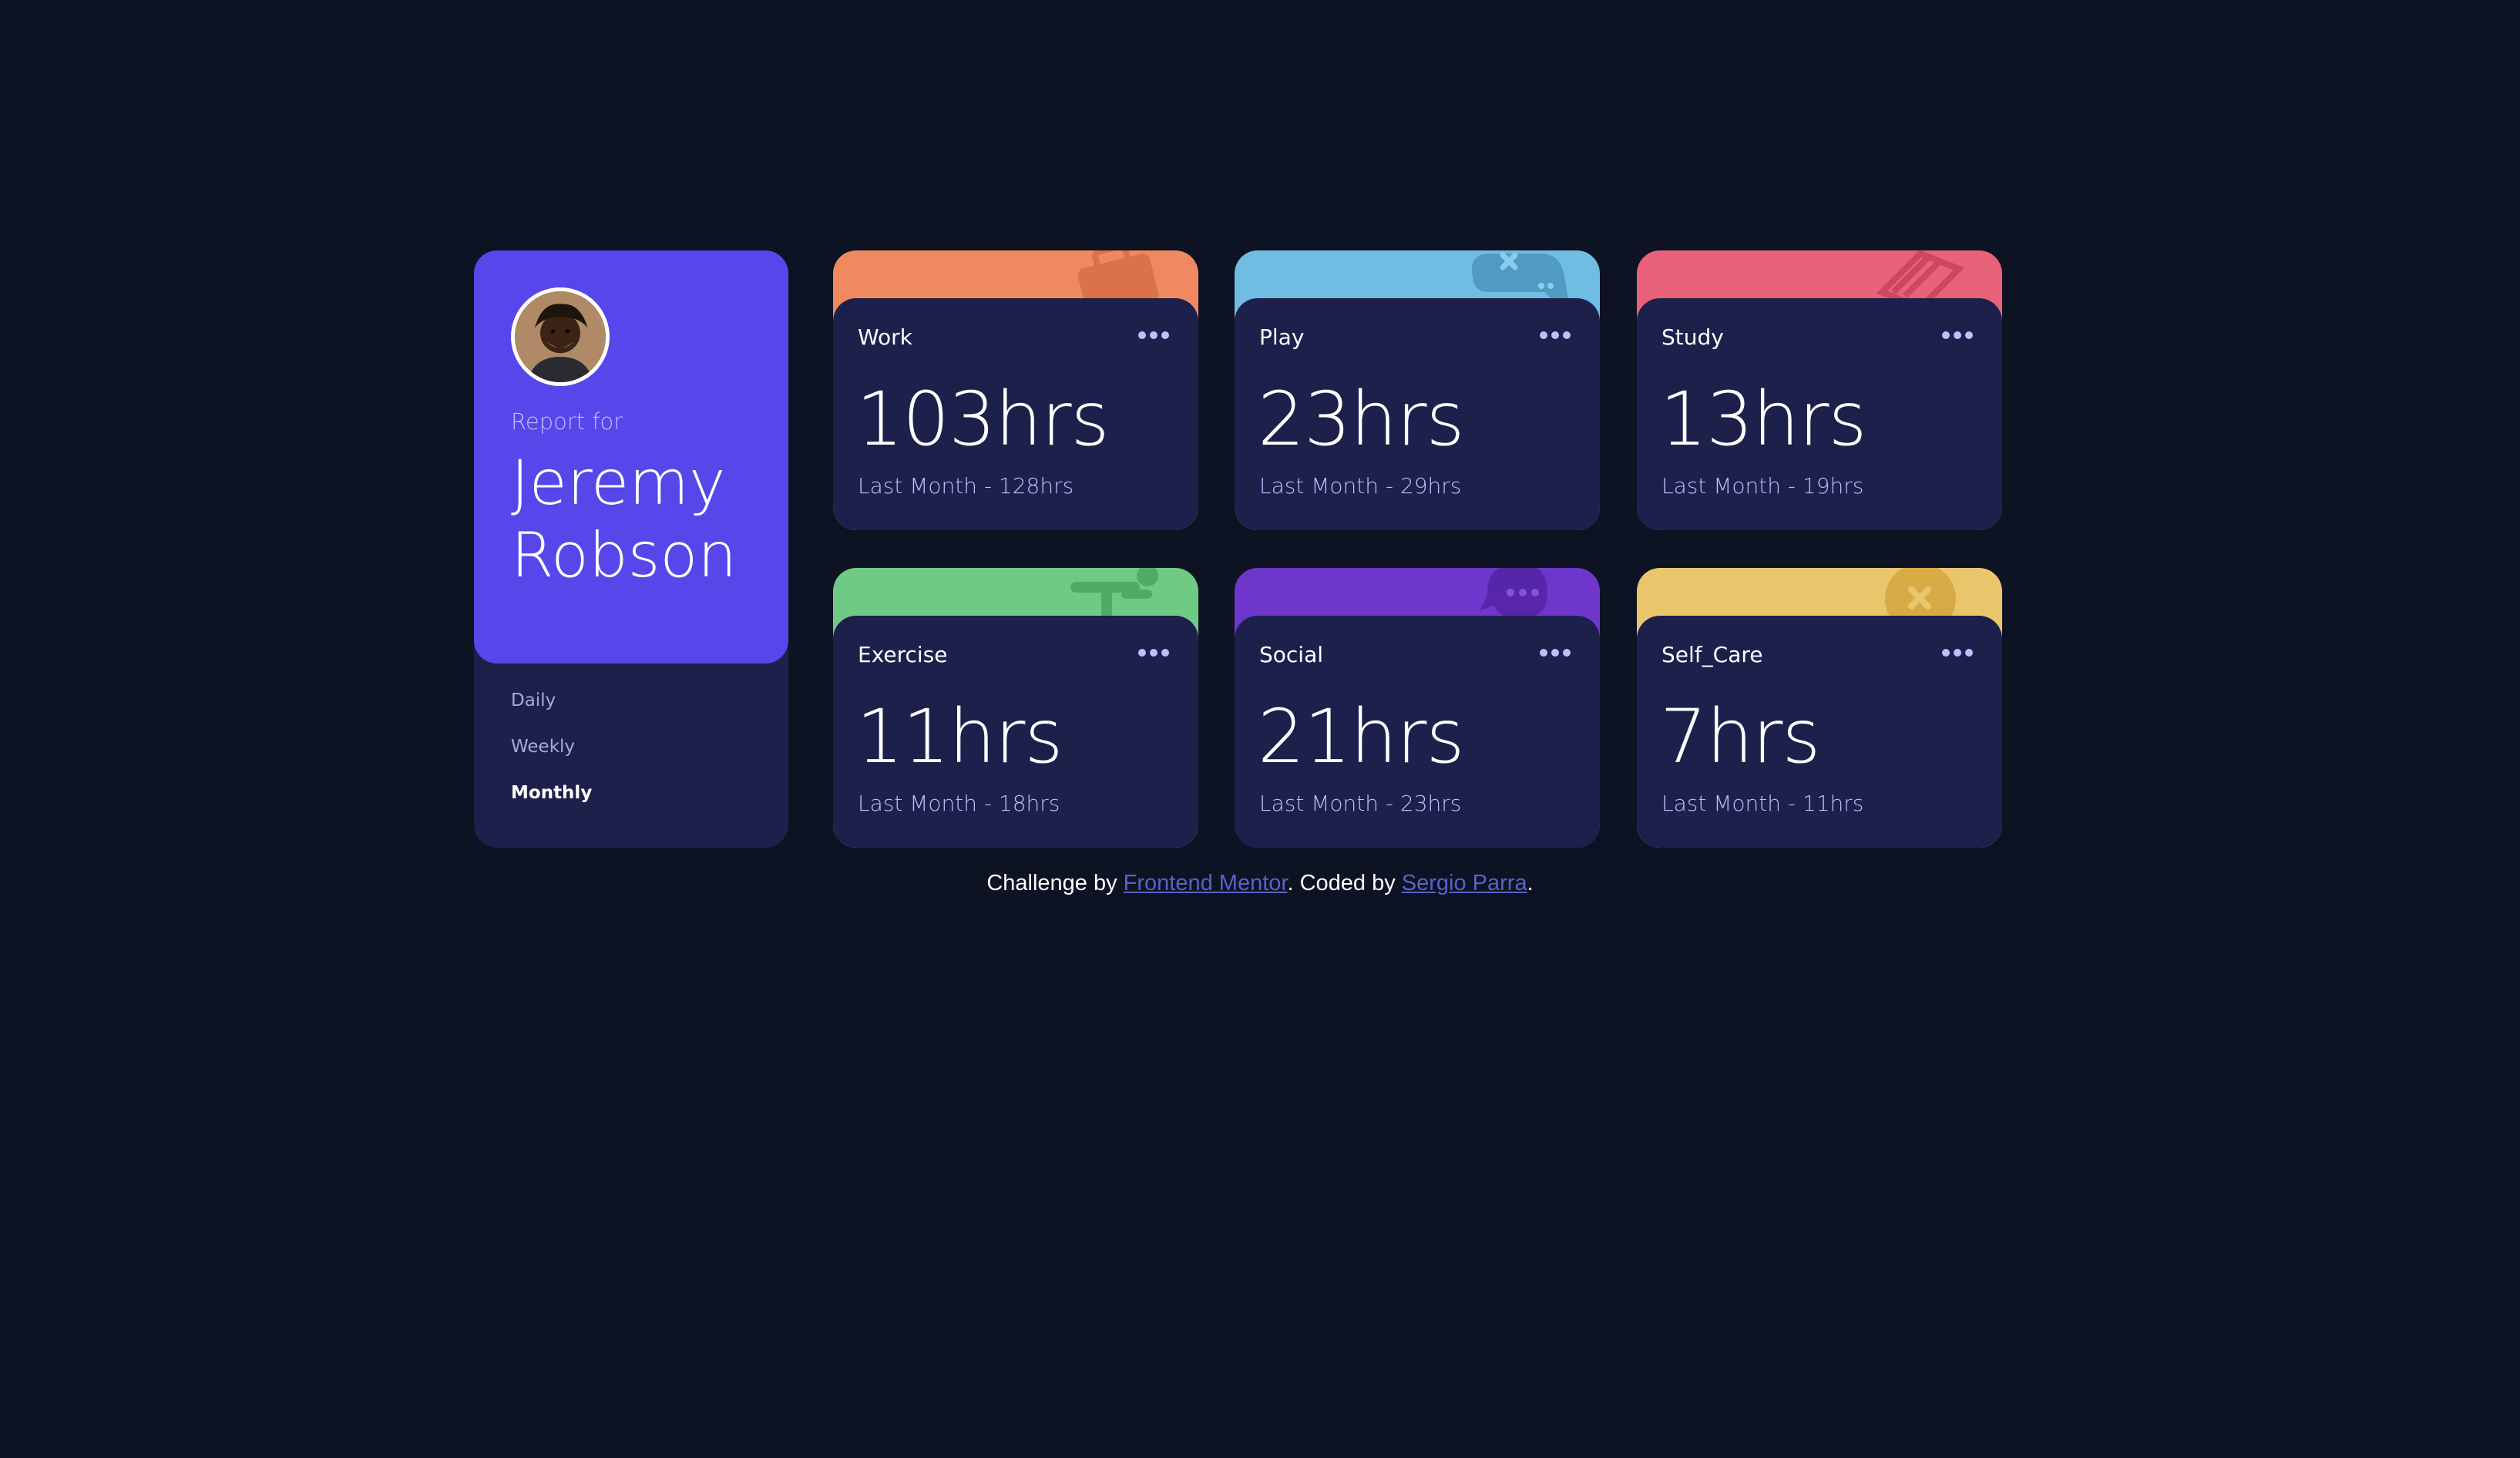  Describe the element at coordinates (1055, 883) in the screenshot. I see `footer-text: Challenge by` at that location.